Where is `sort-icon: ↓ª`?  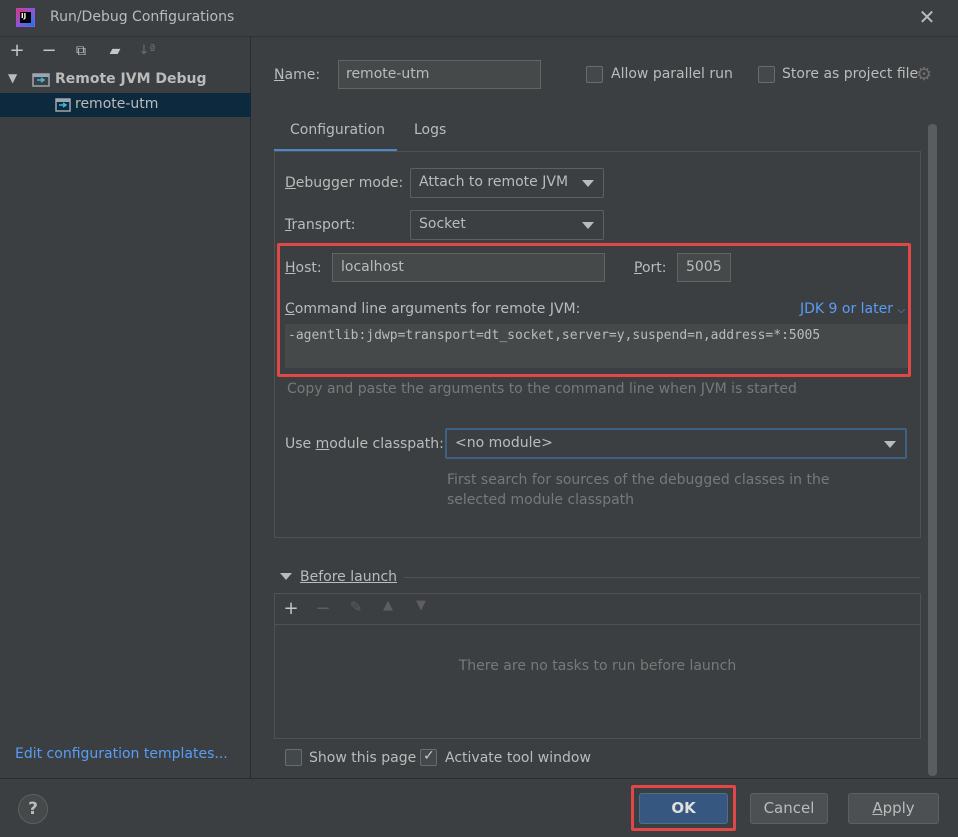 sort-icon: ↓ª is located at coordinates (147, 51).